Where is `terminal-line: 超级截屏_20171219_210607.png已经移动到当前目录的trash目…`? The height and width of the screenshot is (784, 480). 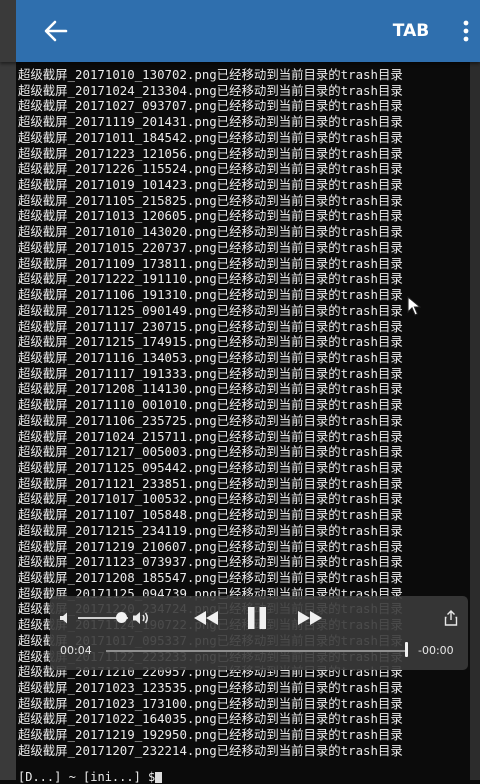 terminal-line: 超级截屏_20171219_210607.png已经移动到当前目录的trash目… is located at coordinates (210, 546).